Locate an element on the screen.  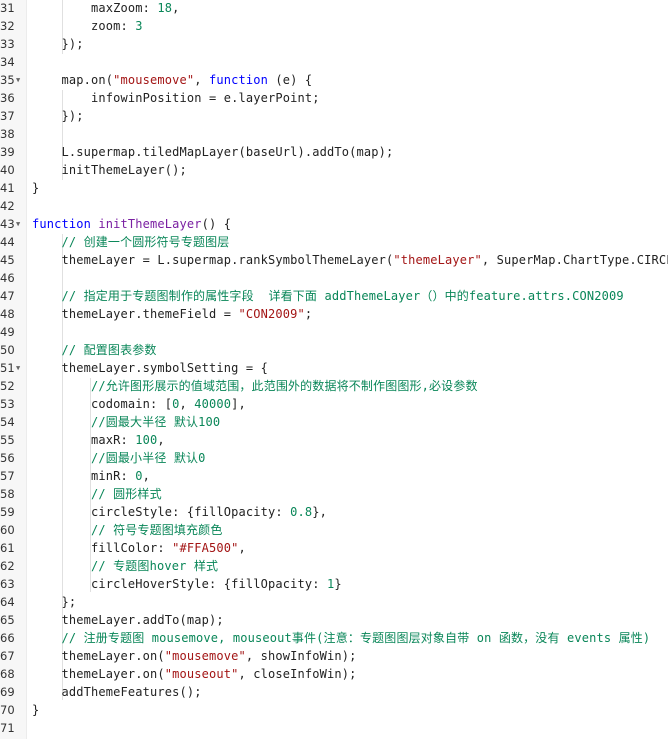
code-line: 44 // 创建一个圆形符号专题图层 is located at coordinates (334, 242).